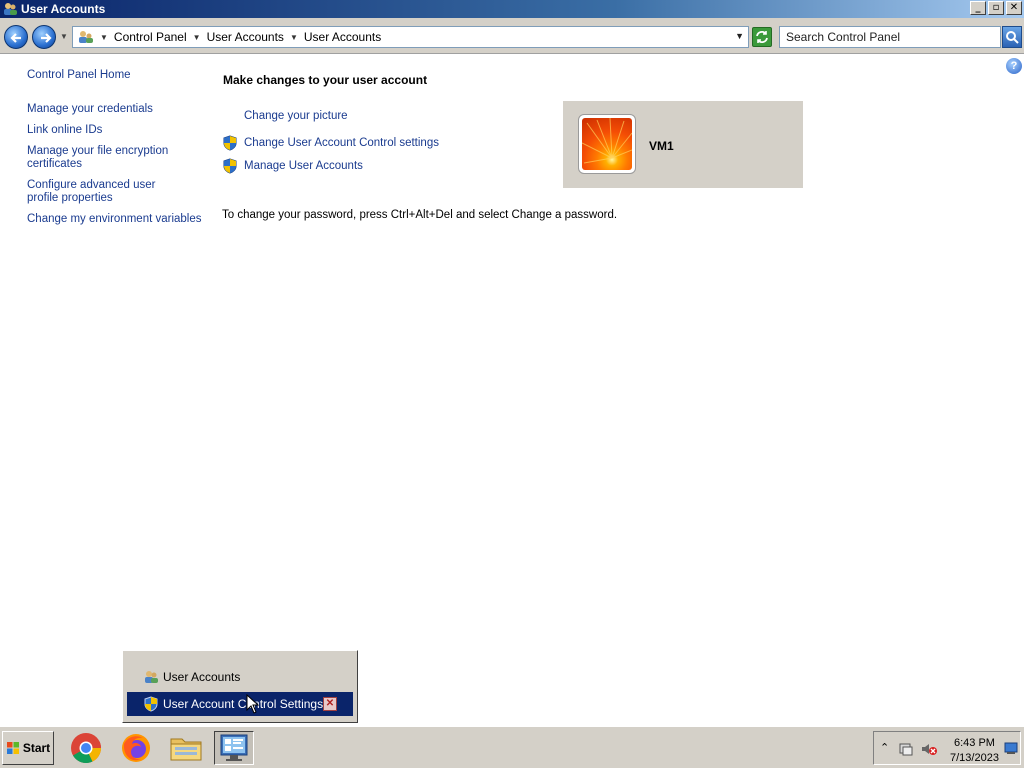 This screenshot has width=1024, height=768. I want to click on clock-date: 7/13/2023, so click(974, 758).